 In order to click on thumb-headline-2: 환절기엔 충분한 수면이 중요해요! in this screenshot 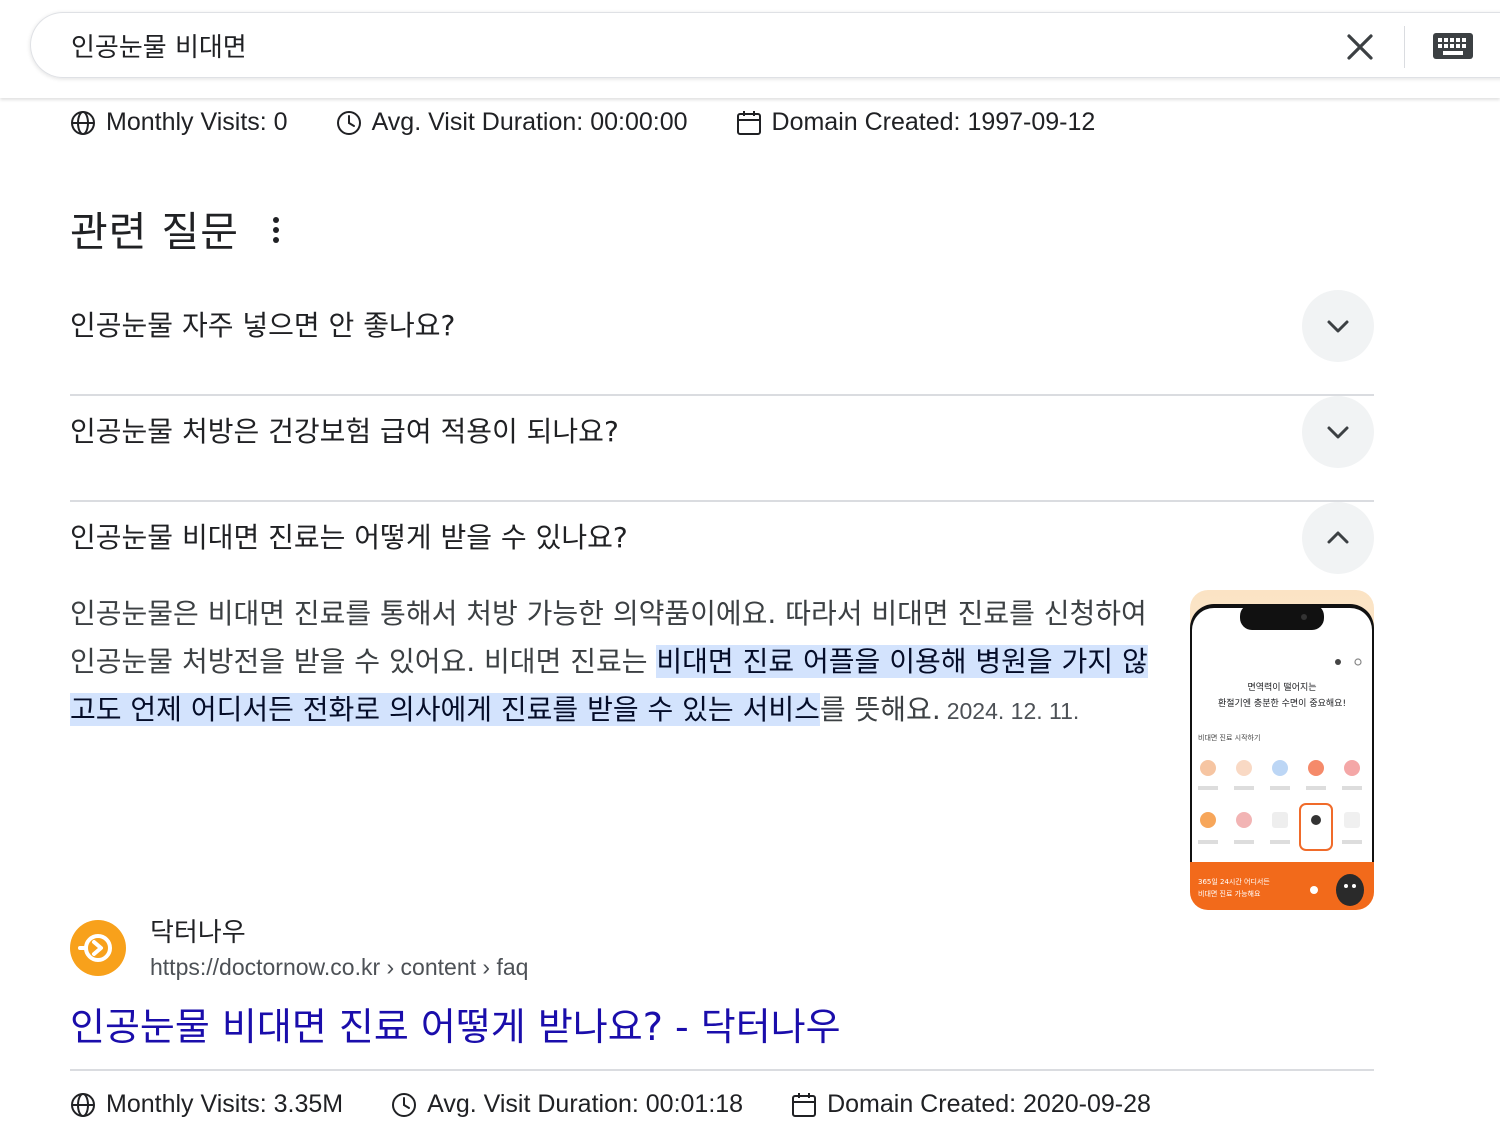, I will do `click(1282, 703)`.